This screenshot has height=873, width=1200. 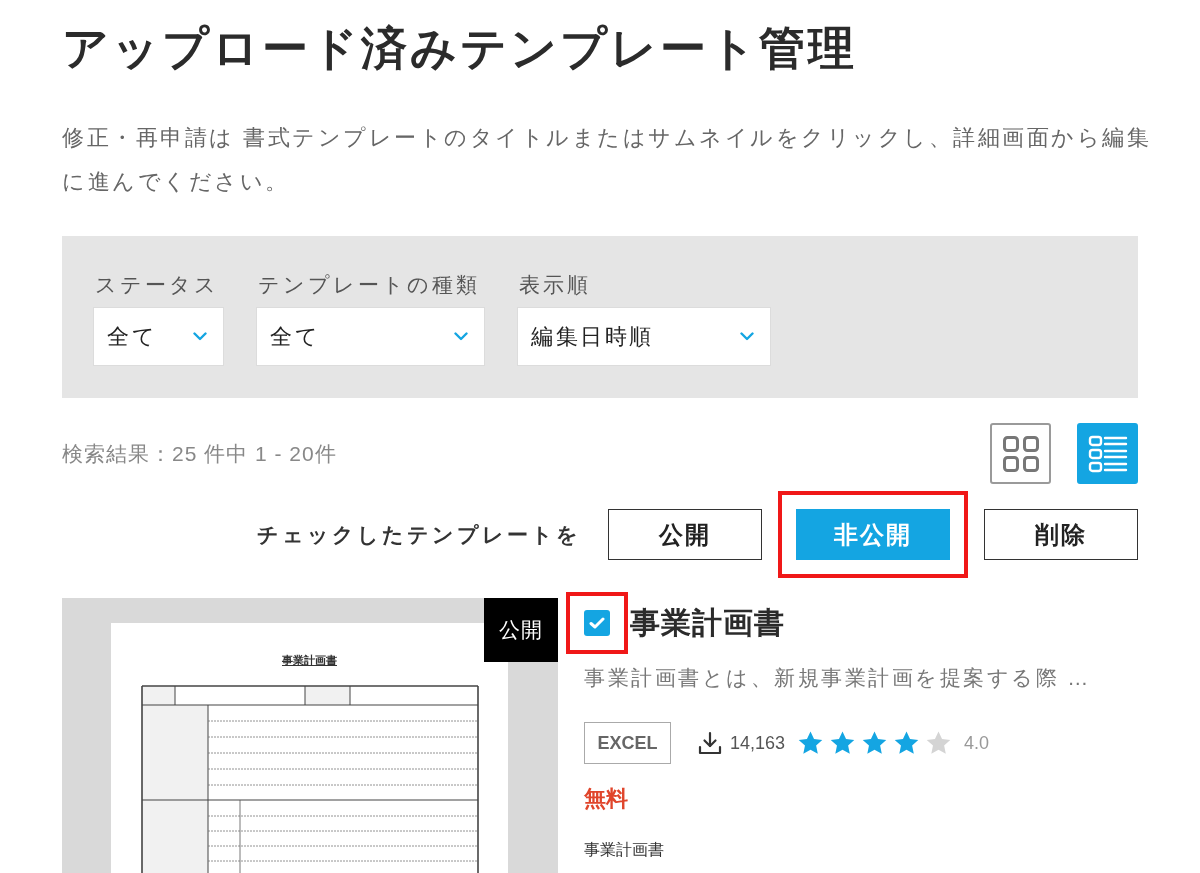 I want to click on download-icon, so click(x=710, y=743).